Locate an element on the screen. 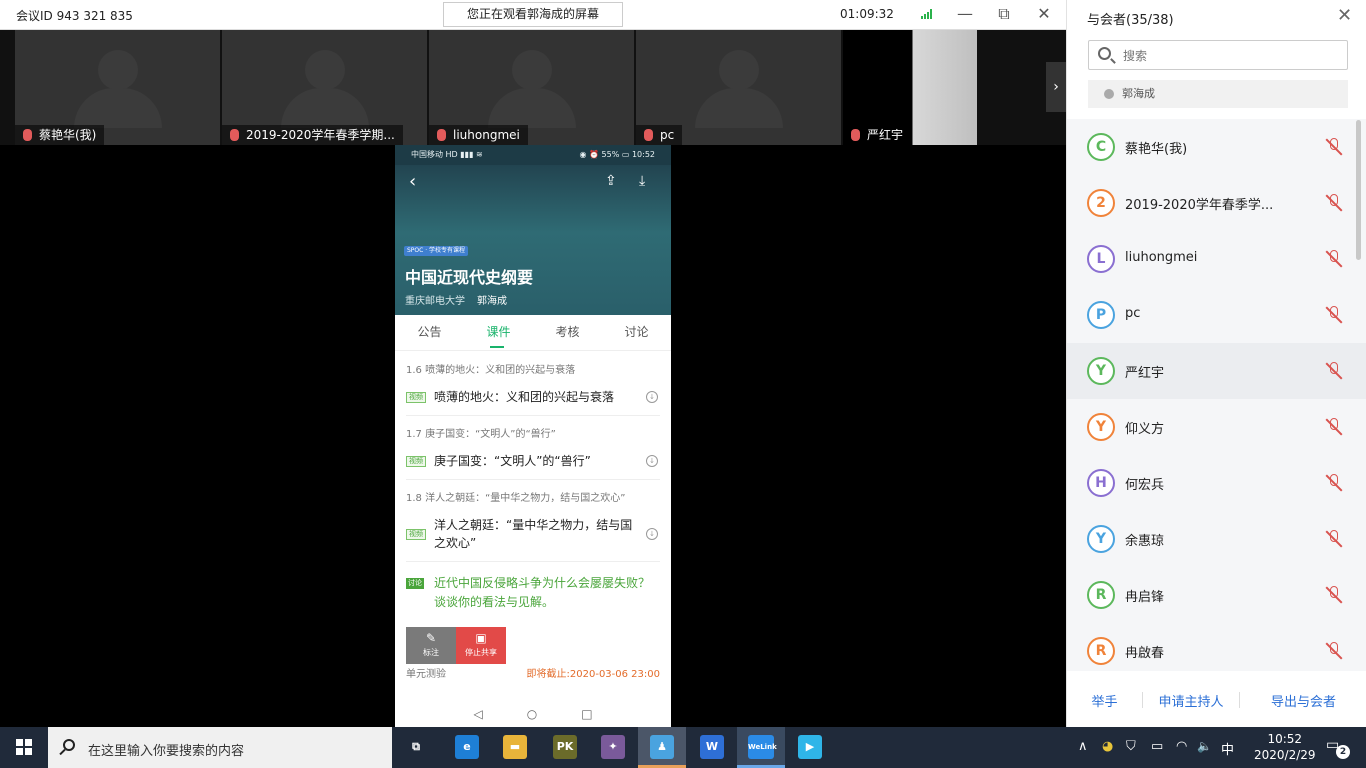 Image resolution: width=1366 pixels, height=768 pixels. participant-name: liuhongmei is located at coordinates (1161, 257).